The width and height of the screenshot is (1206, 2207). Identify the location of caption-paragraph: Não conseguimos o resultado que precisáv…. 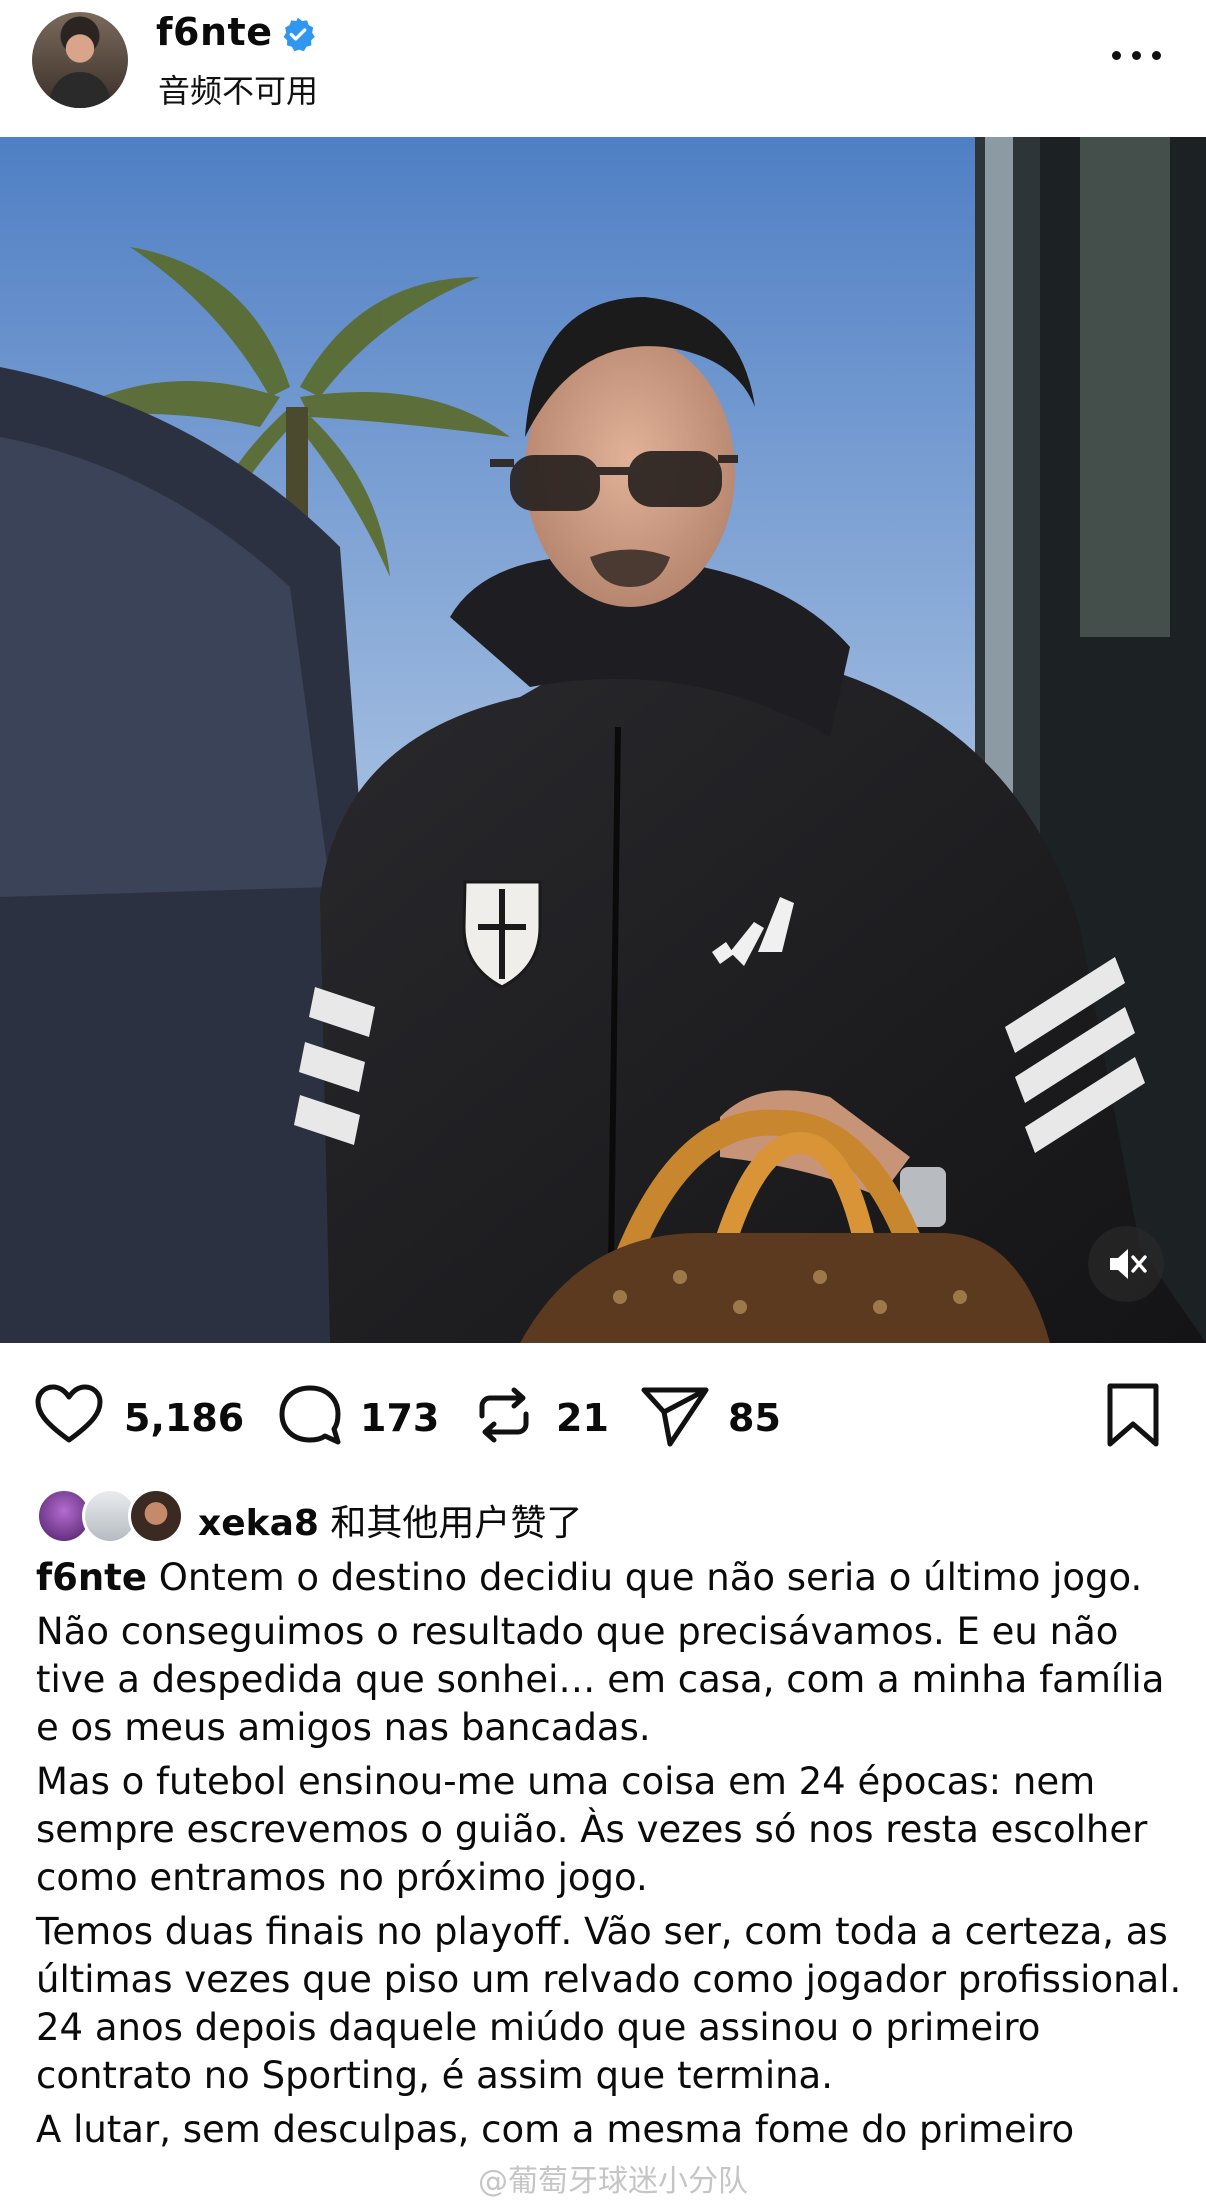
(600, 1679).